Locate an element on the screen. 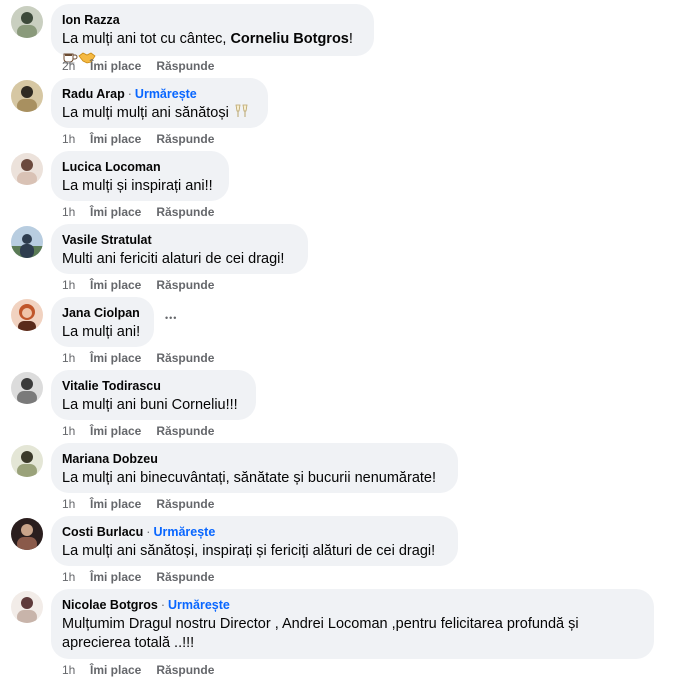 The height and width of the screenshot is (683, 682). more-options-icon: ••• is located at coordinates (171, 318).